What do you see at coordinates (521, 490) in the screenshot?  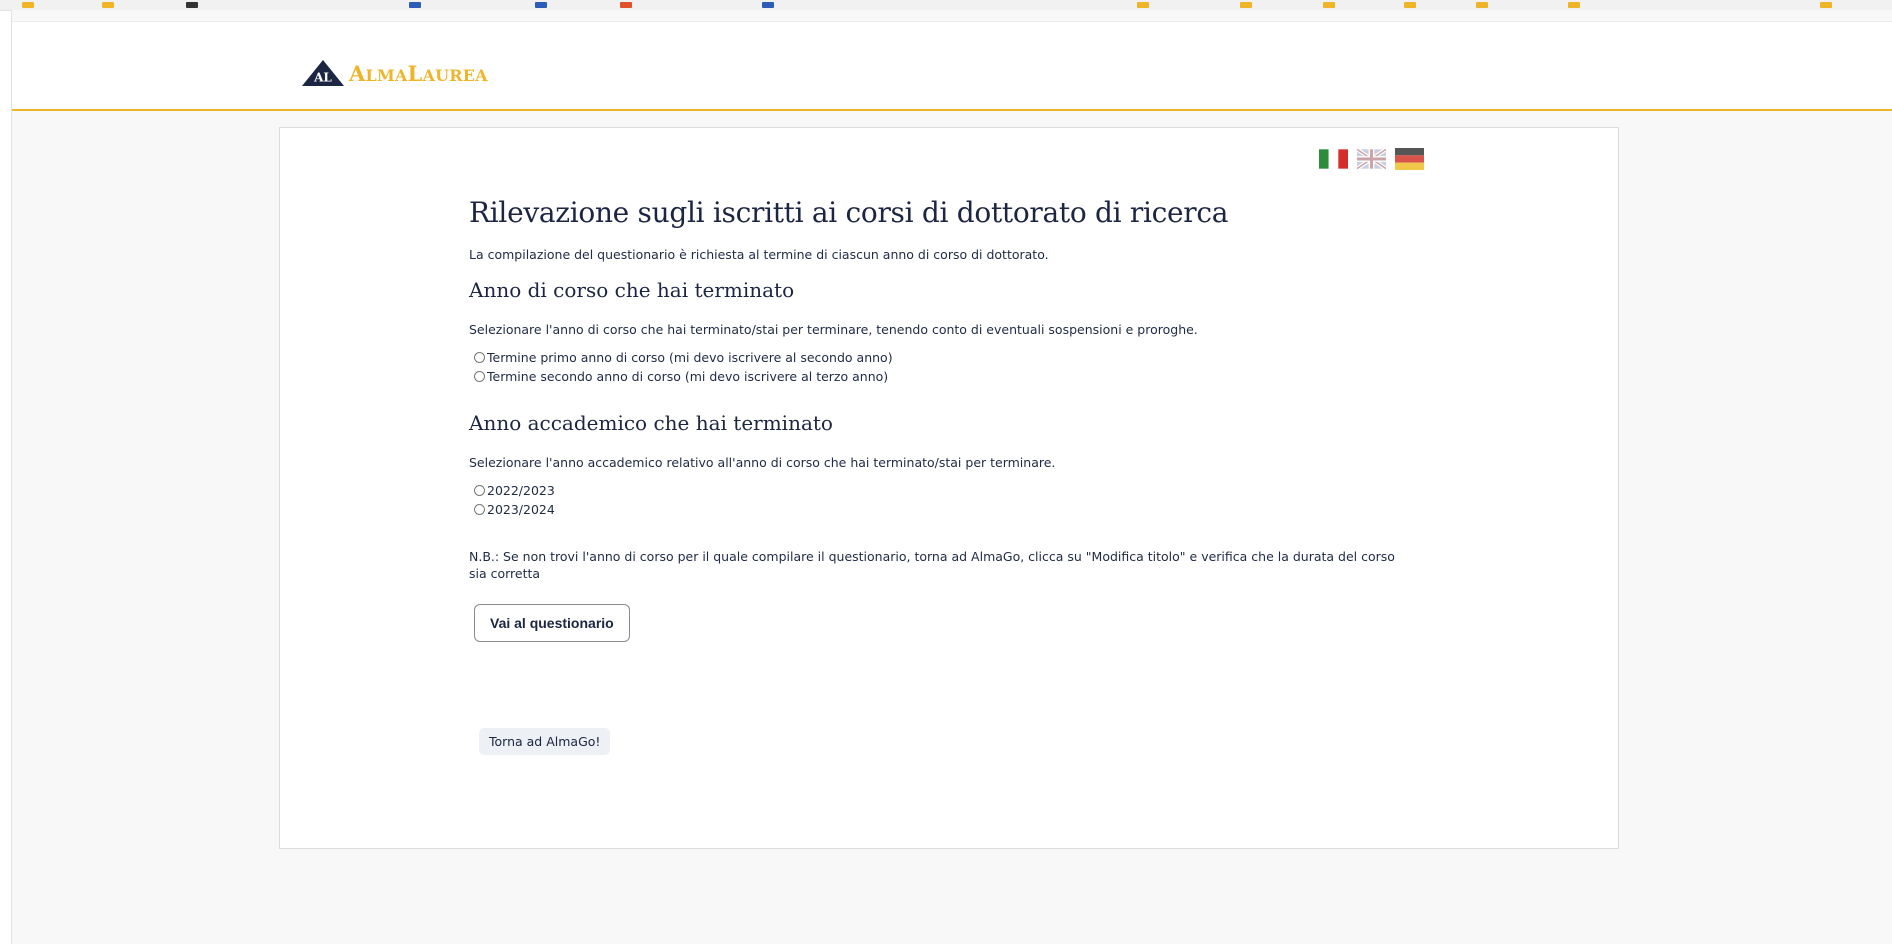 I see `academic-year-option-label: 2022/2023` at bounding box center [521, 490].